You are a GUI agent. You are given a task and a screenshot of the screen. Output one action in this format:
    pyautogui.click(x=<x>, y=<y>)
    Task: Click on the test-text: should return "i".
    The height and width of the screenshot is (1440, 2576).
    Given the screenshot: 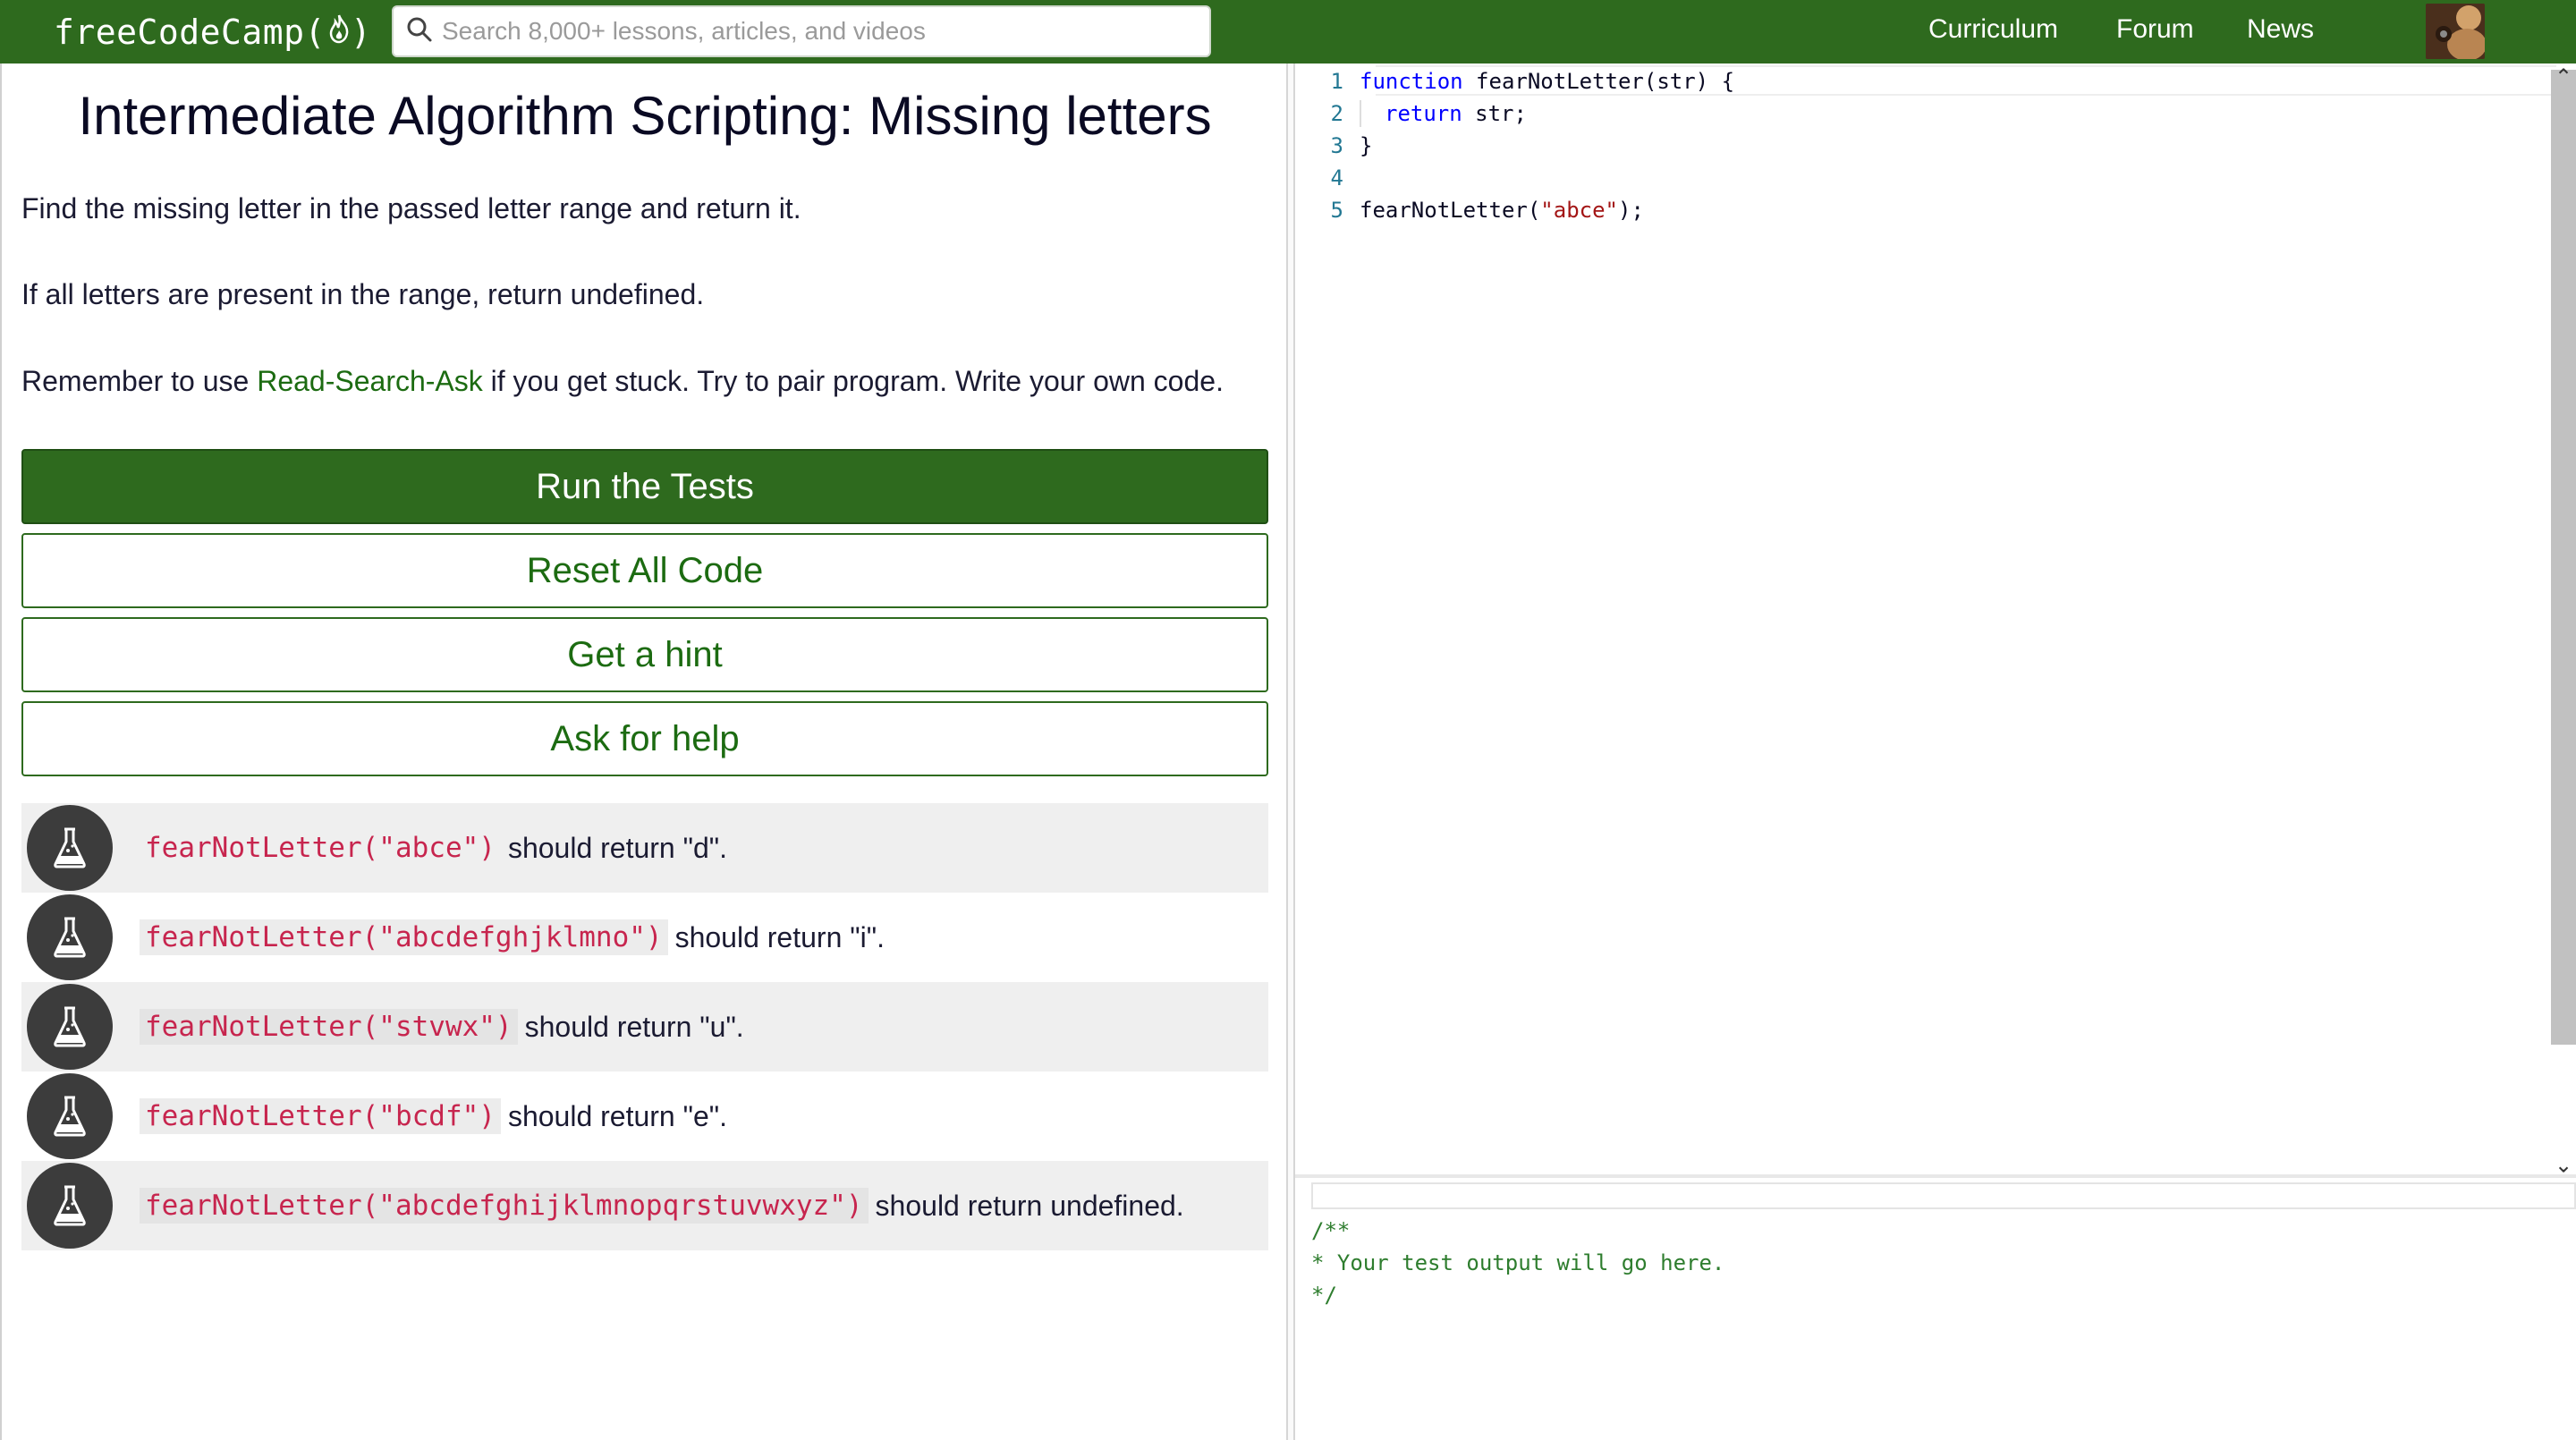 What is the action you would take?
    pyautogui.click(x=779, y=937)
    